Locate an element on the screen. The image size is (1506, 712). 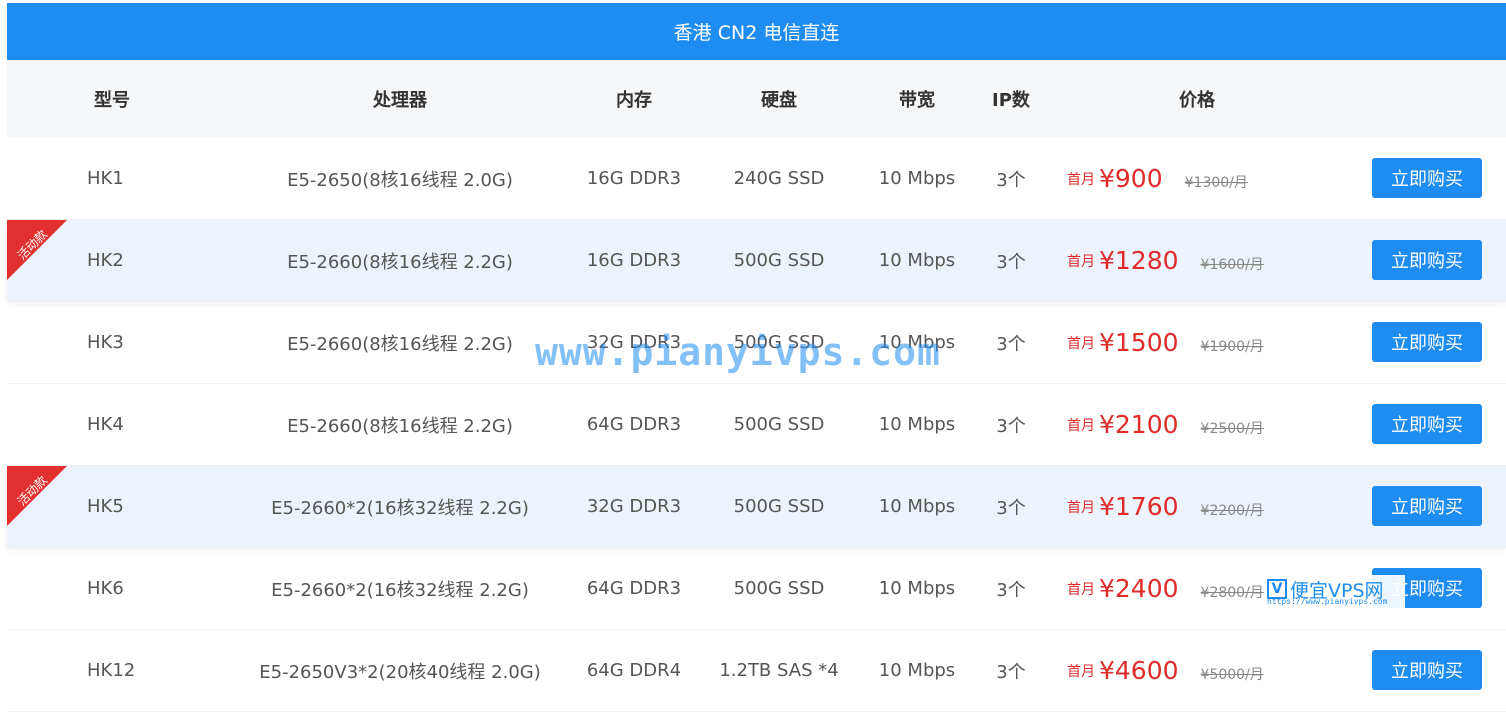
price-original: ¥2500/月 is located at coordinates (1232, 428).